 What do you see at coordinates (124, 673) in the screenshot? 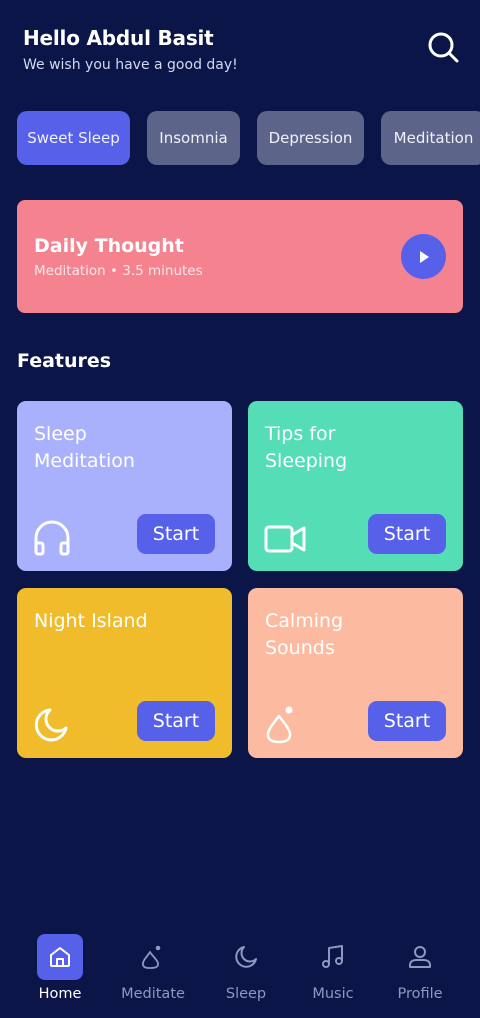
I see `feature-card-night-island: Night Island Start` at bounding box center [124, 673].